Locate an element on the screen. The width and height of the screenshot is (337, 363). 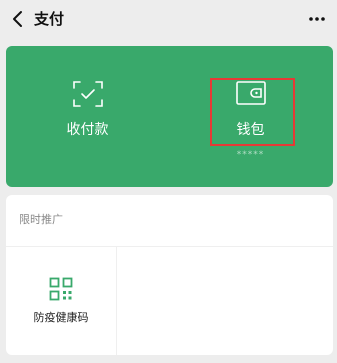
page-title: 支付 is located at coordinates (49, 19).